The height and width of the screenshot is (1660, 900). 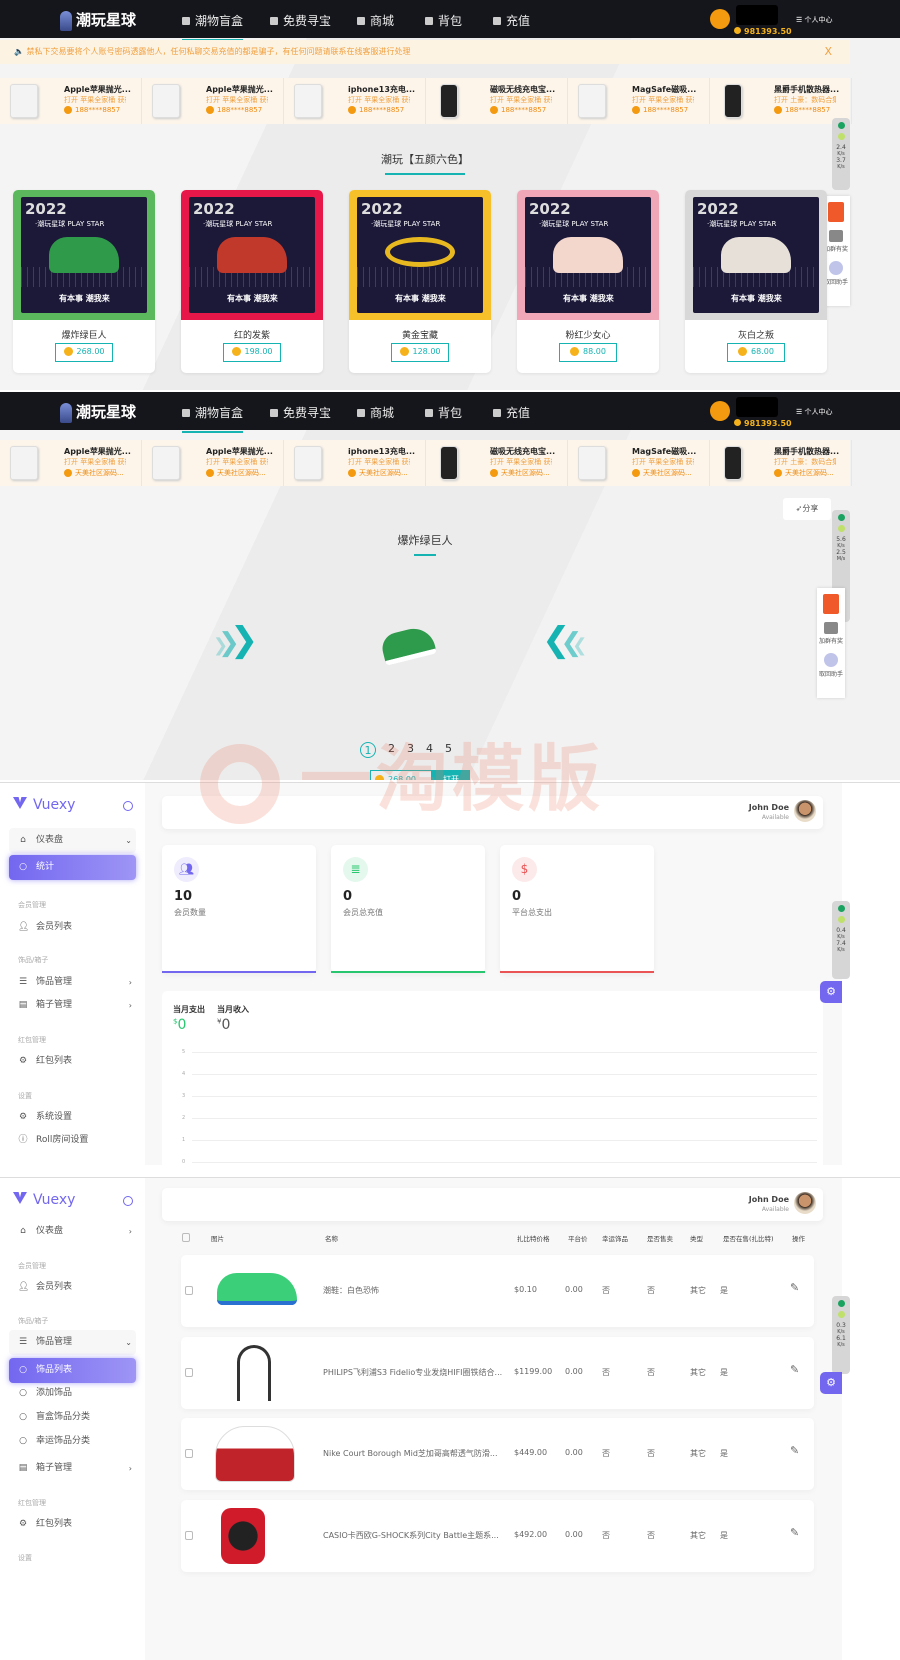 I want to click on box-price: 198.00, so click(x=252, y=352).